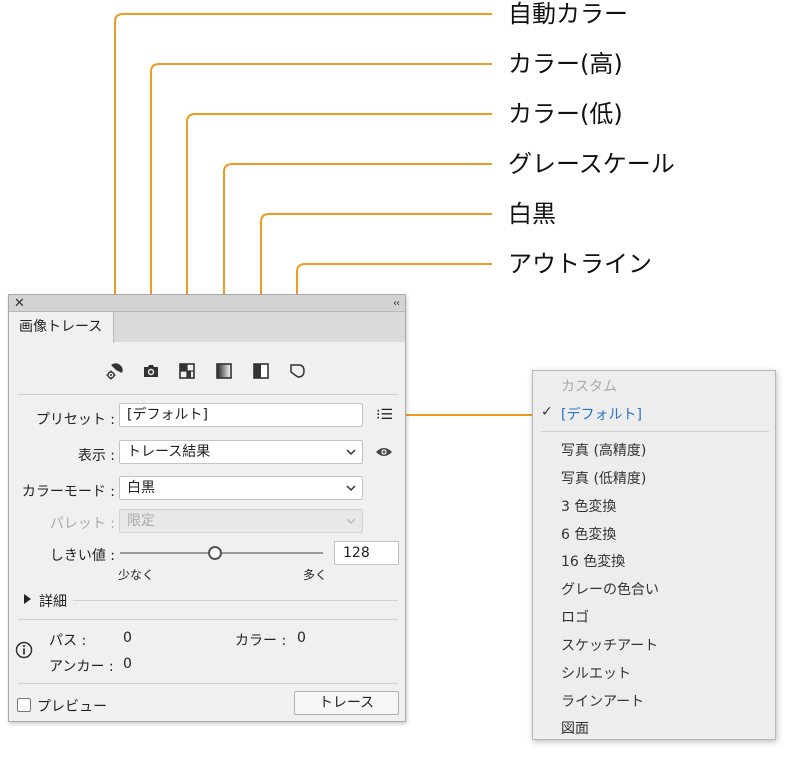 The image size is (800, 769). I want to click on menu-item-3-colors: 3 色変換, so click(588, 506).